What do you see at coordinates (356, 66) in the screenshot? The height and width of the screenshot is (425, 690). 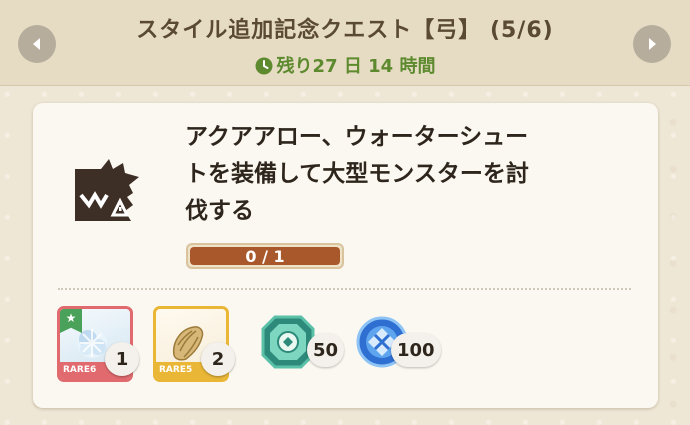 I see `remaining-time-text: 残り27 日 14 時間` at bounding box center [356, 66].